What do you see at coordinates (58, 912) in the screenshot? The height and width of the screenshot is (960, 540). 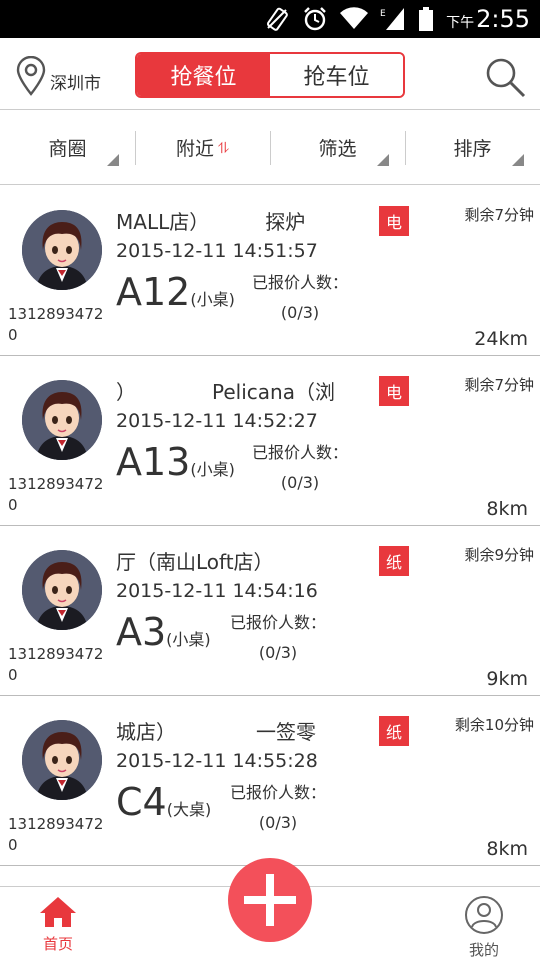 I see `home-icon` at bounding box center [58, 912].